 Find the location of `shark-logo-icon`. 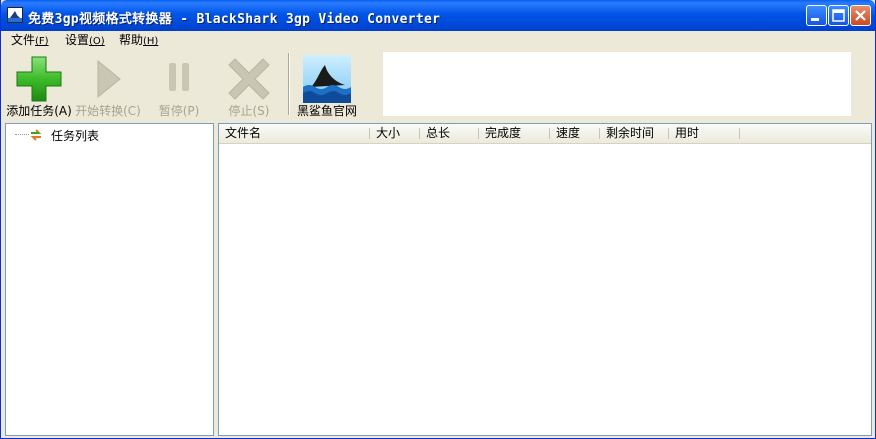

shark-logo-icon is located at coordinates (327, 79).